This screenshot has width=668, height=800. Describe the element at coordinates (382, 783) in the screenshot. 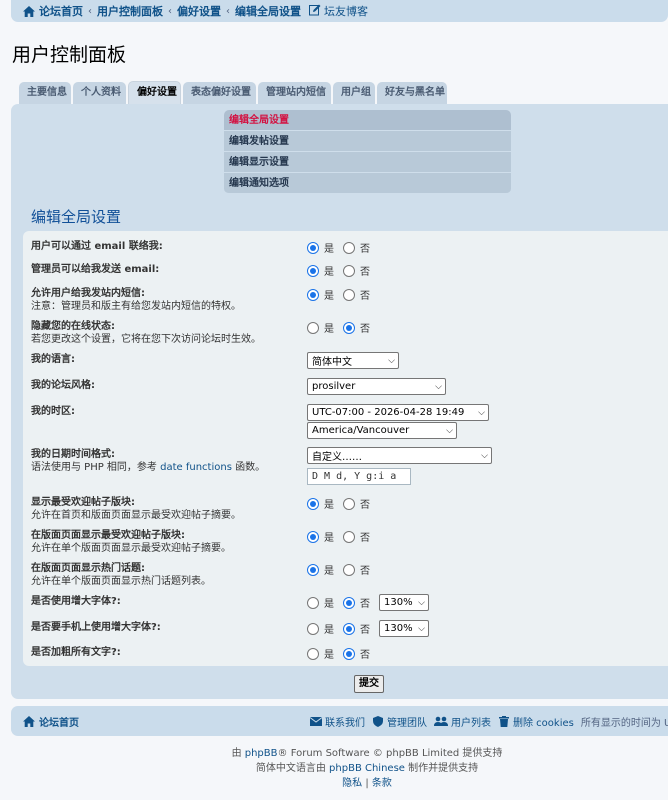

I see `terms-link: 条款` at that location.